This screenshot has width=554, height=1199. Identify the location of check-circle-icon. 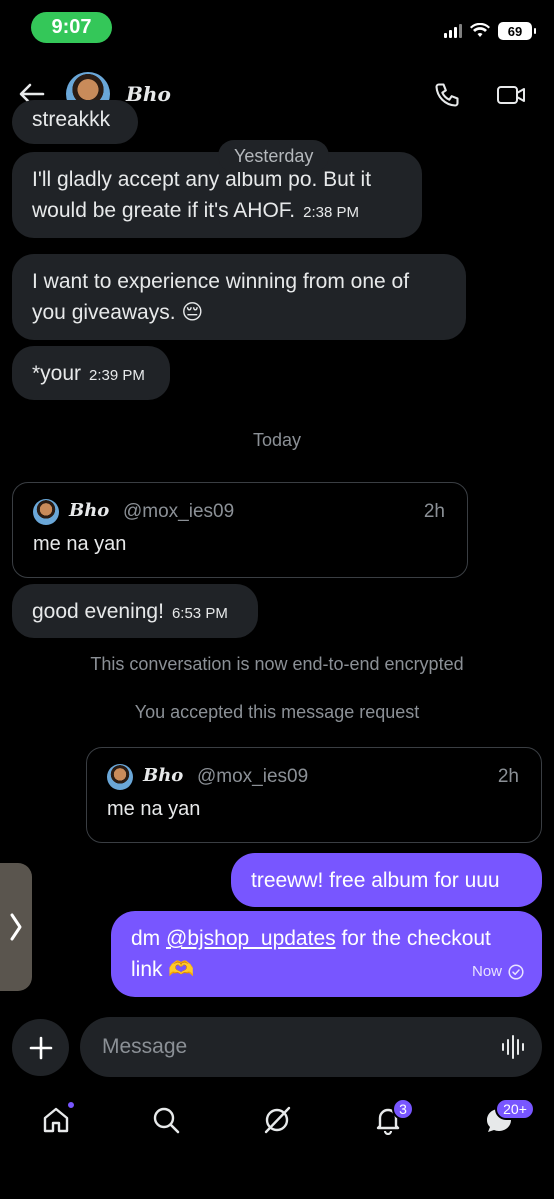
(516, 971).